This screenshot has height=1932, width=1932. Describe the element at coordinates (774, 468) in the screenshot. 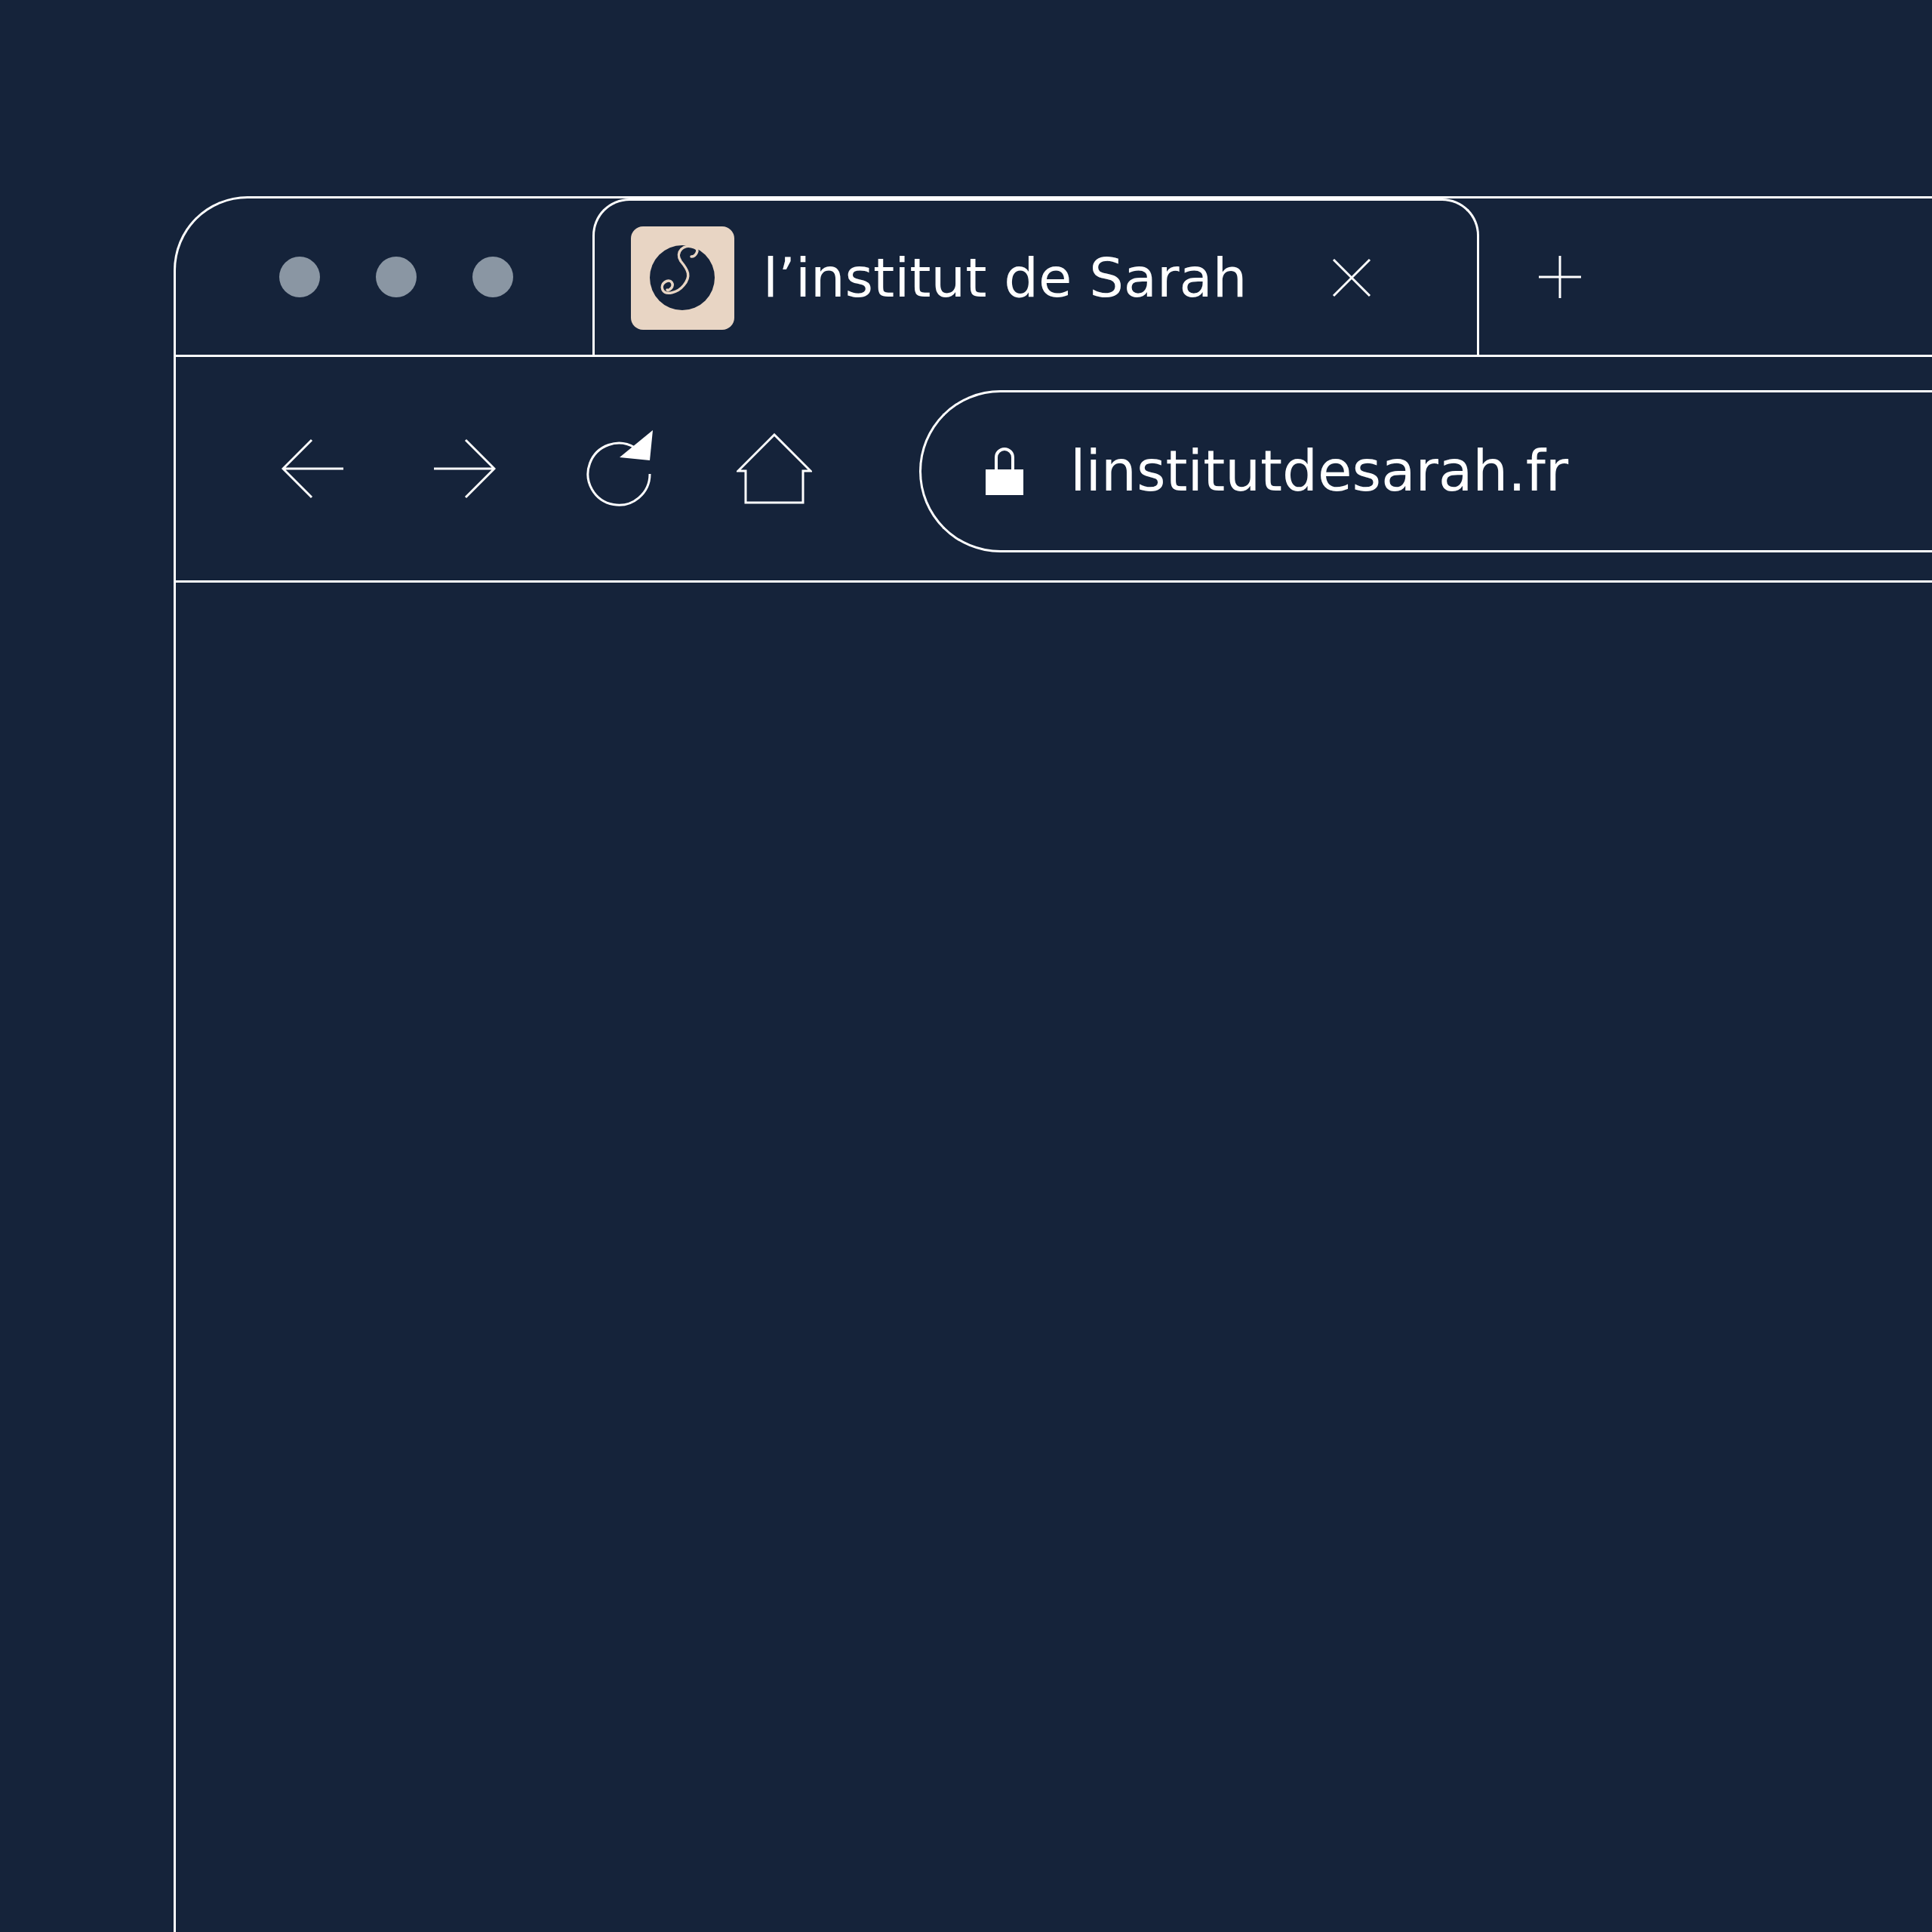

I see `home-icon` at that location.